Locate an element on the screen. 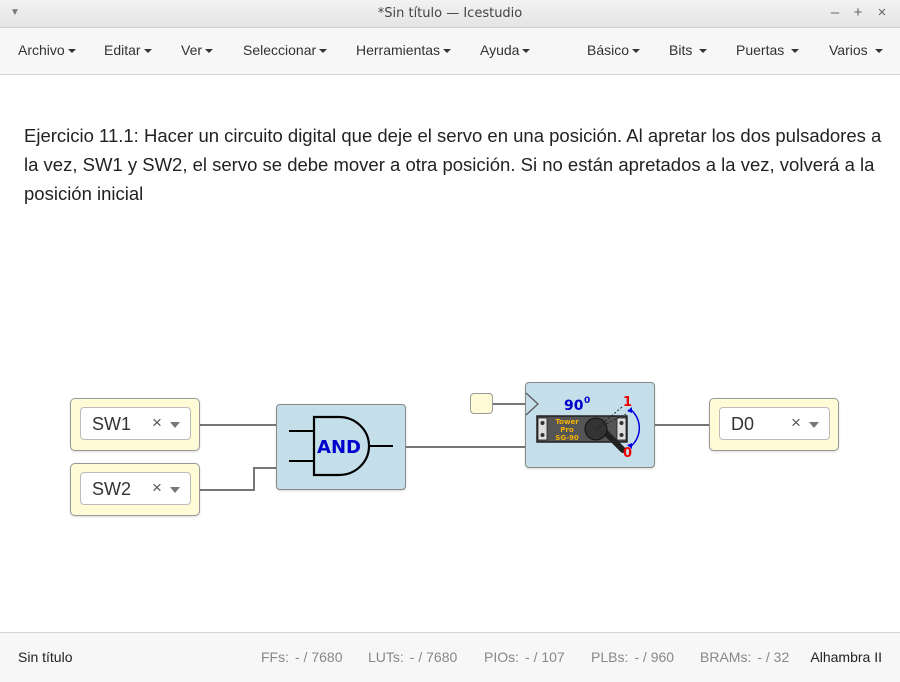  menu-archivo: Archivo is located at coordinates (47, 50).